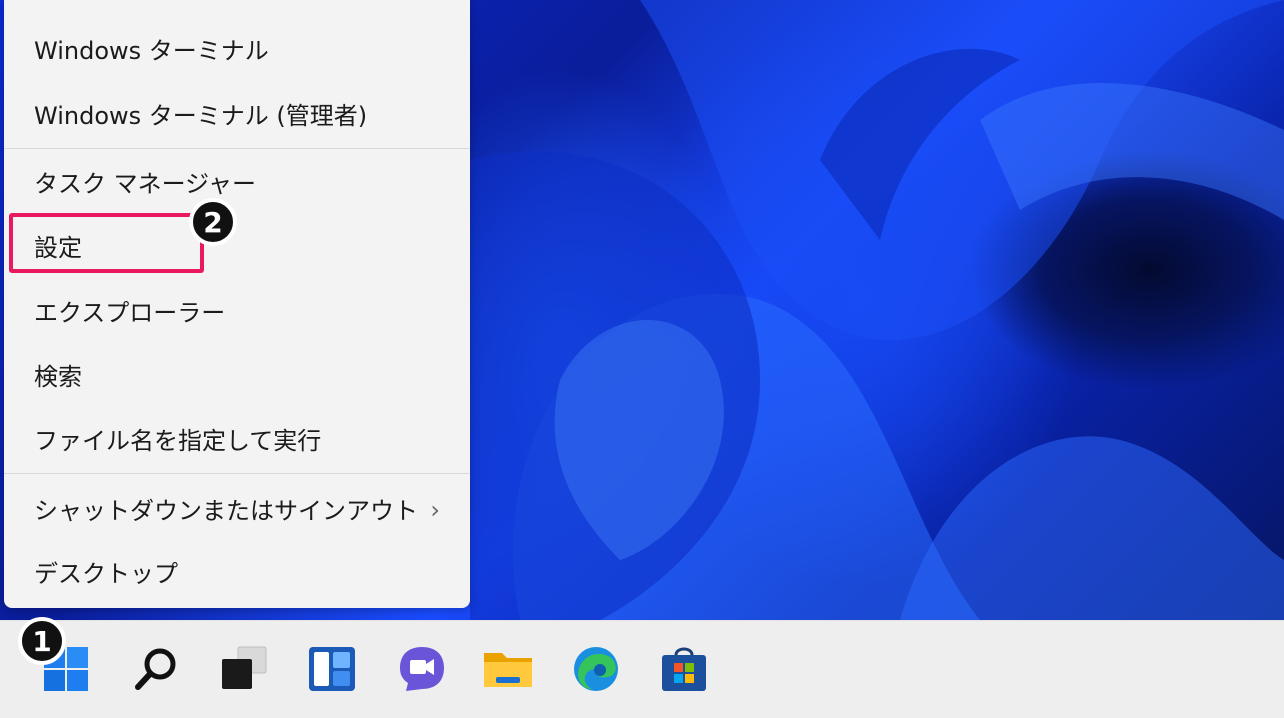 The height and width of the screenshot is (718, 1284). What do you see at coordinates (237, 310) in the screenshot?
I see `menu-item-explorer: エクスプローラー` at bounding box center [237, 310].